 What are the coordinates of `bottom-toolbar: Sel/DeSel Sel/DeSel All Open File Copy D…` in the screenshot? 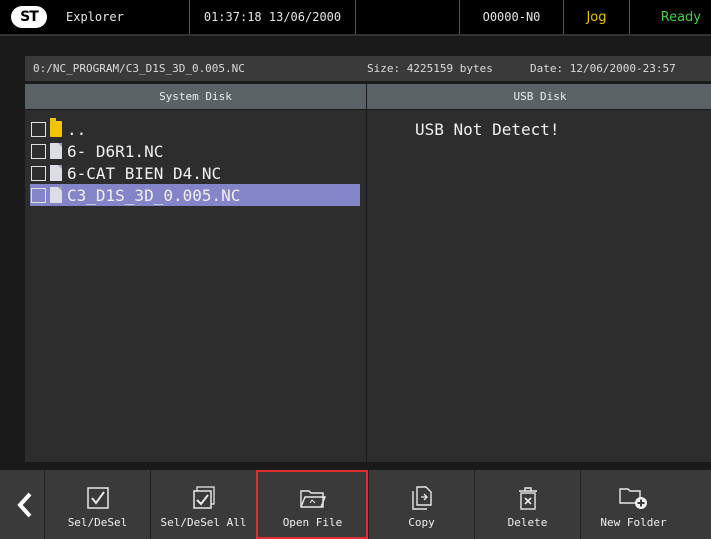 It's located at (355, 504).